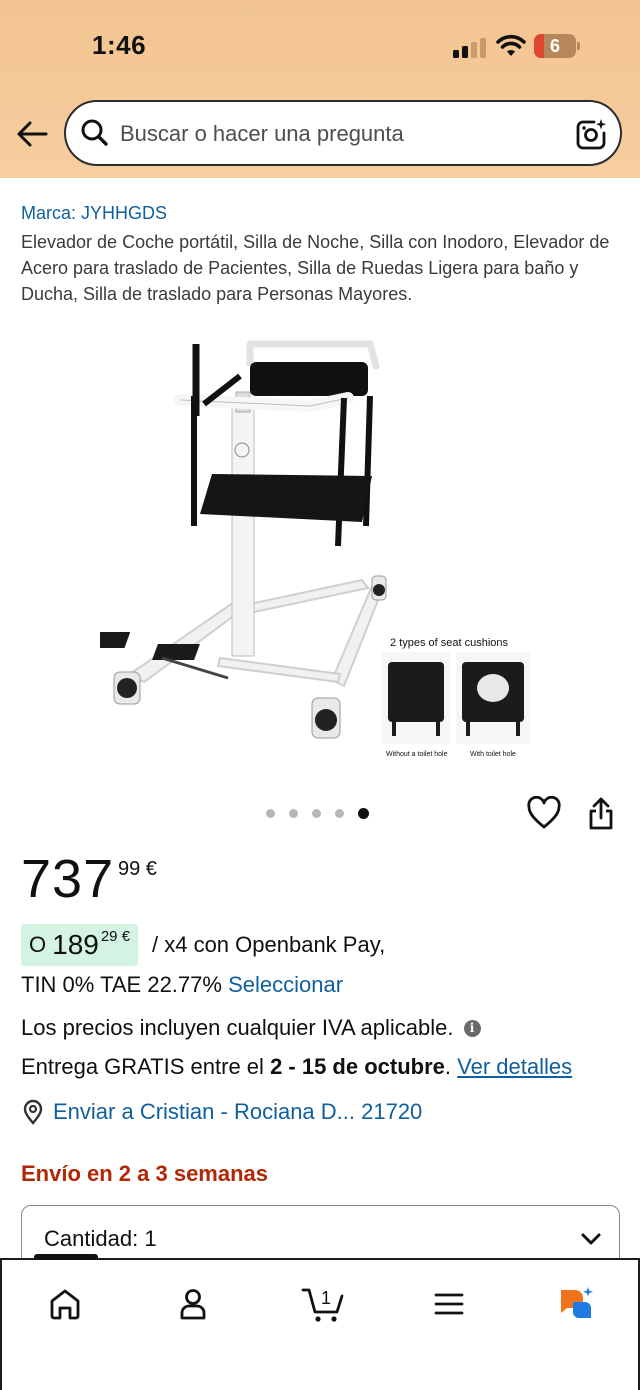 This screenshot has height=1390, width=640. I want to click on carousel-dots, so click(317, 813).